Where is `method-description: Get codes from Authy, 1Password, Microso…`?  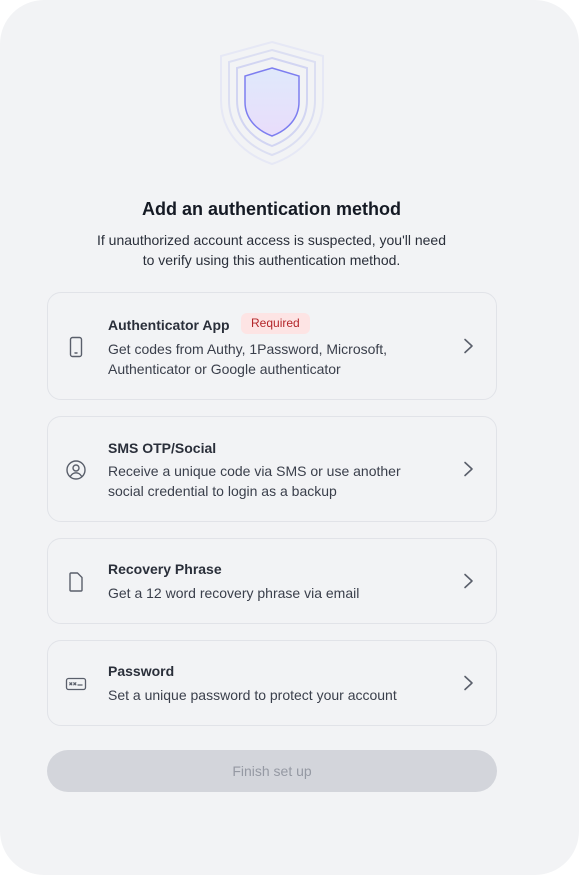
method-description: Get codes from Authy, 1Password, Microso… is located at coordinates (248, 359).